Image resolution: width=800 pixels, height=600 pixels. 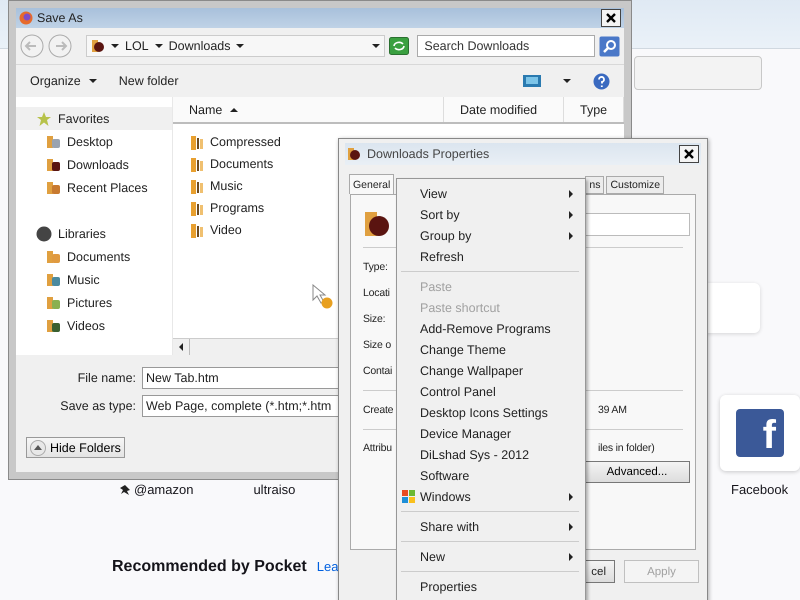 I want to click on property-value: iles in folder), so click(x=627, y=448).